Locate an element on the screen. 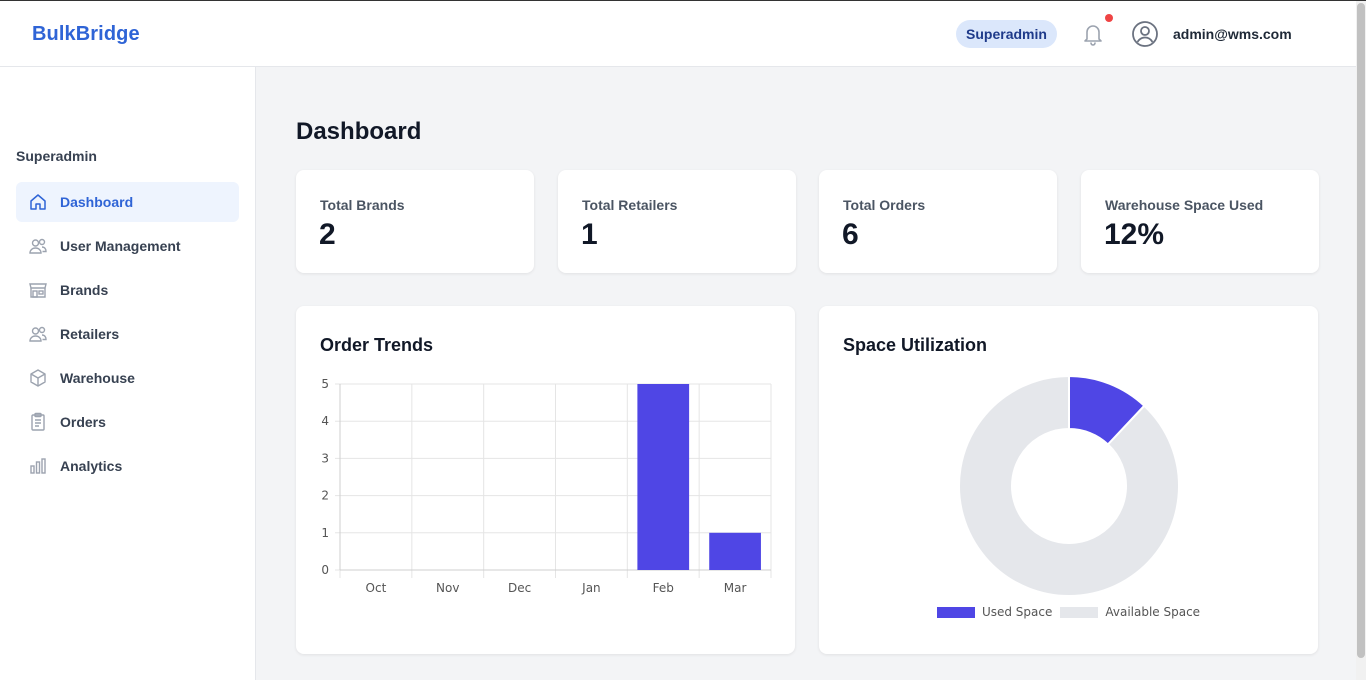 The width and height of the screenshot is (1366, 680). app-logo: BulkBridge is located at coordinates (86, 34).